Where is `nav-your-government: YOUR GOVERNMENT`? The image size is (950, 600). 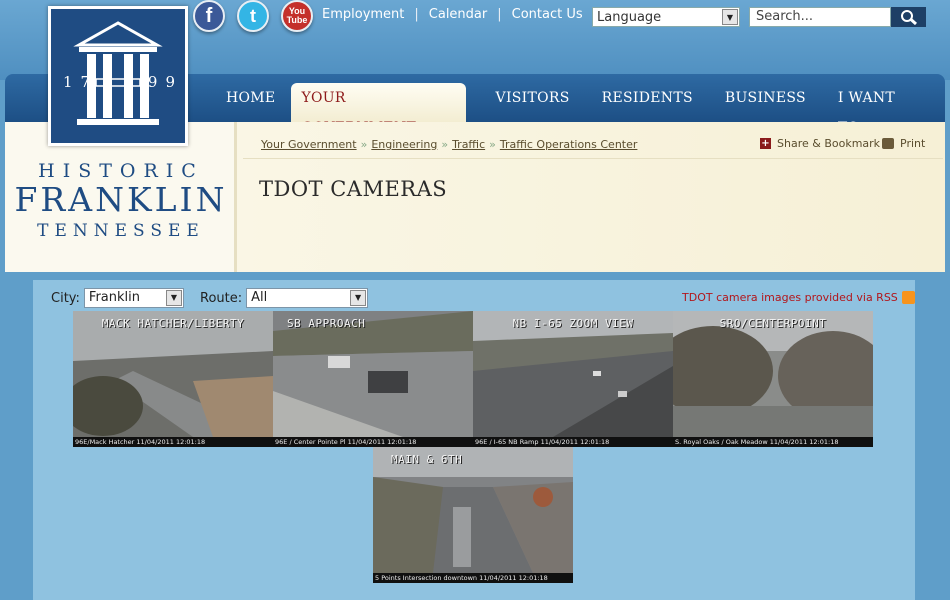 nav-your-government: YOUR GOVERNMENT is located at coordinates (378, 109).